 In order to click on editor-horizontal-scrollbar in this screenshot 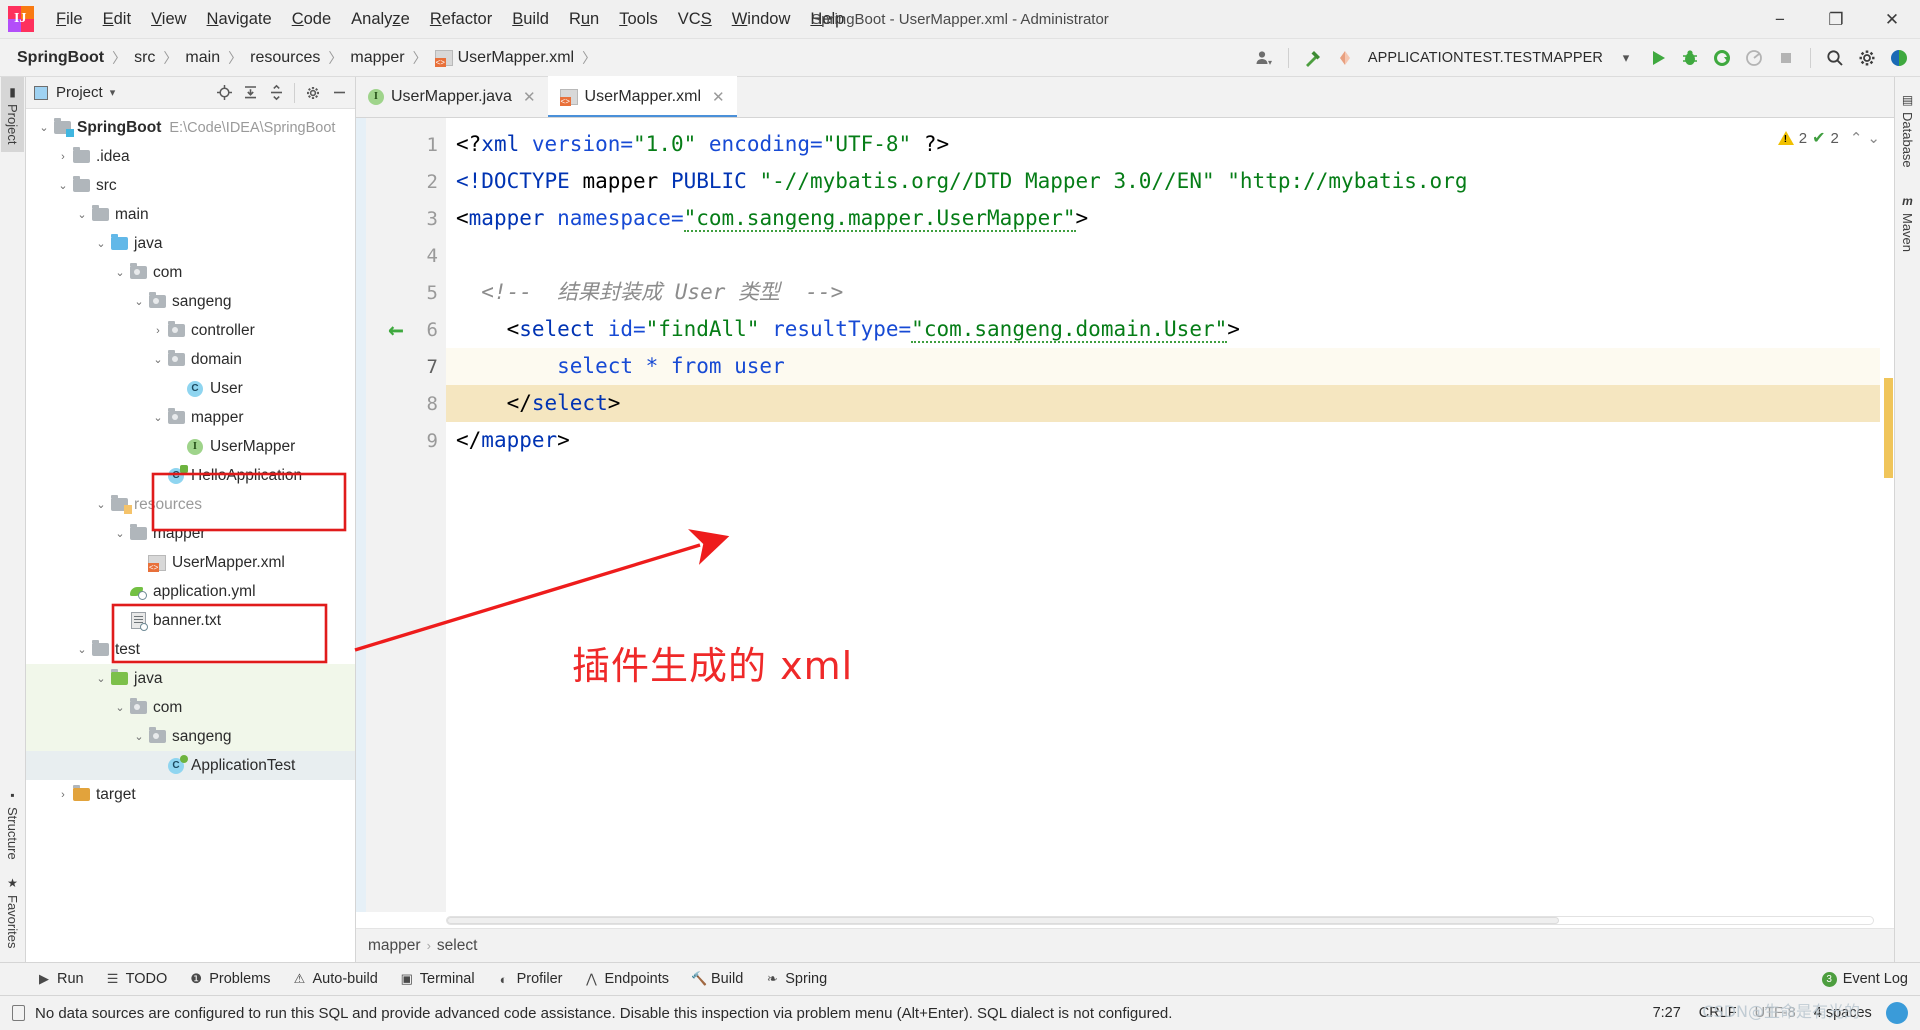, I will do `click(1160, 920)`.